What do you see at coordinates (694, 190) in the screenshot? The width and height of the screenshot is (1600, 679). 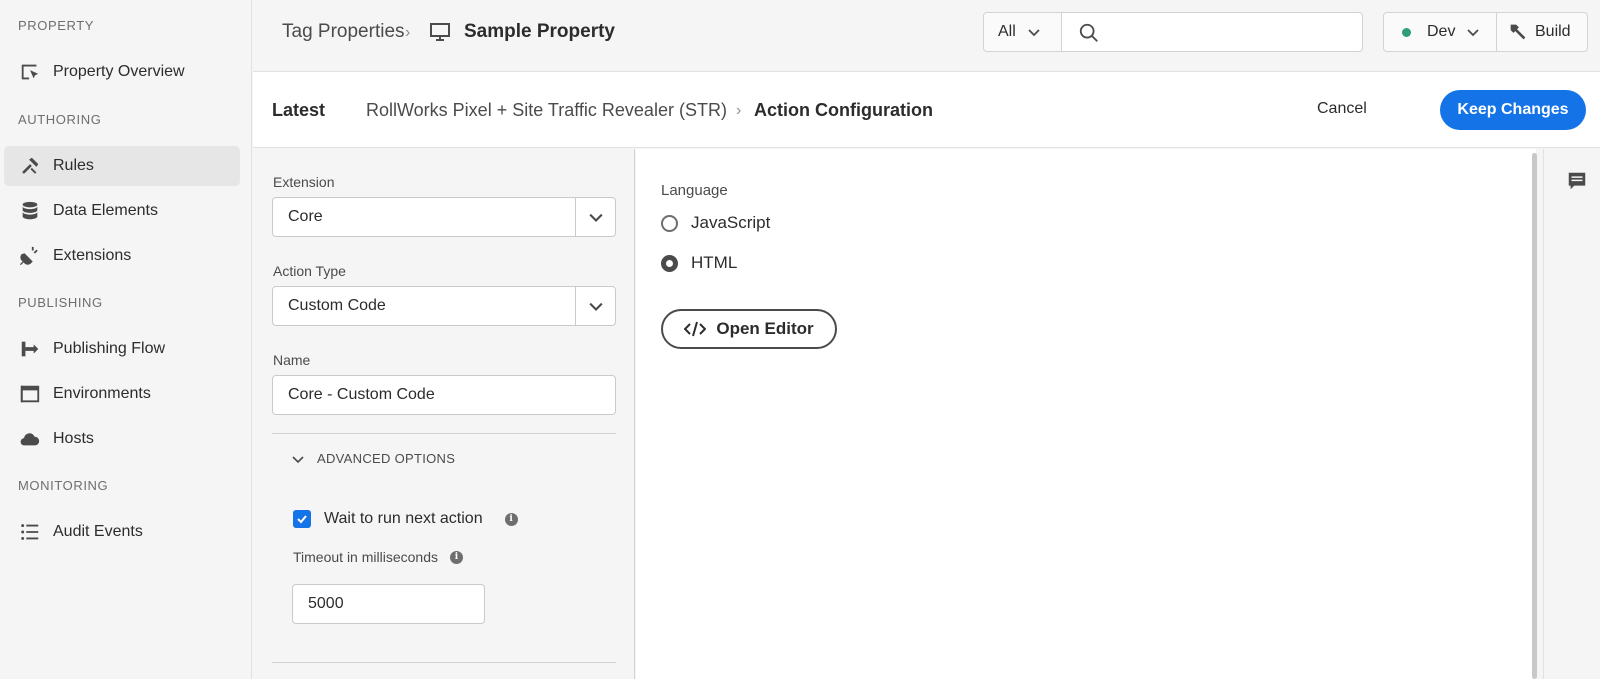 I see `language-label: Language` at bounding box center [694, 190].